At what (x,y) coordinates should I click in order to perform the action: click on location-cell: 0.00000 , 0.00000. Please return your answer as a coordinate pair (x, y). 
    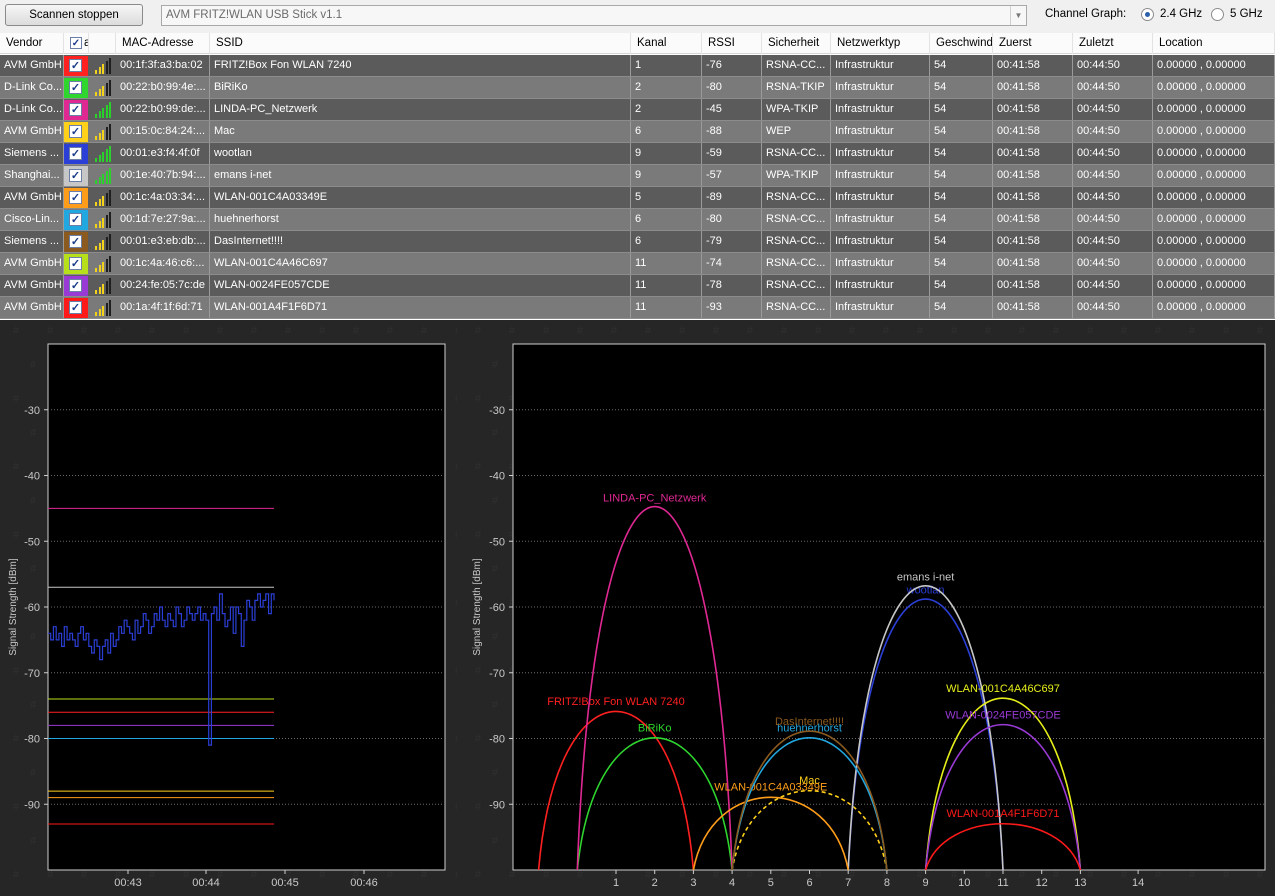
    Looking at the image, I should click on (1214, 153).